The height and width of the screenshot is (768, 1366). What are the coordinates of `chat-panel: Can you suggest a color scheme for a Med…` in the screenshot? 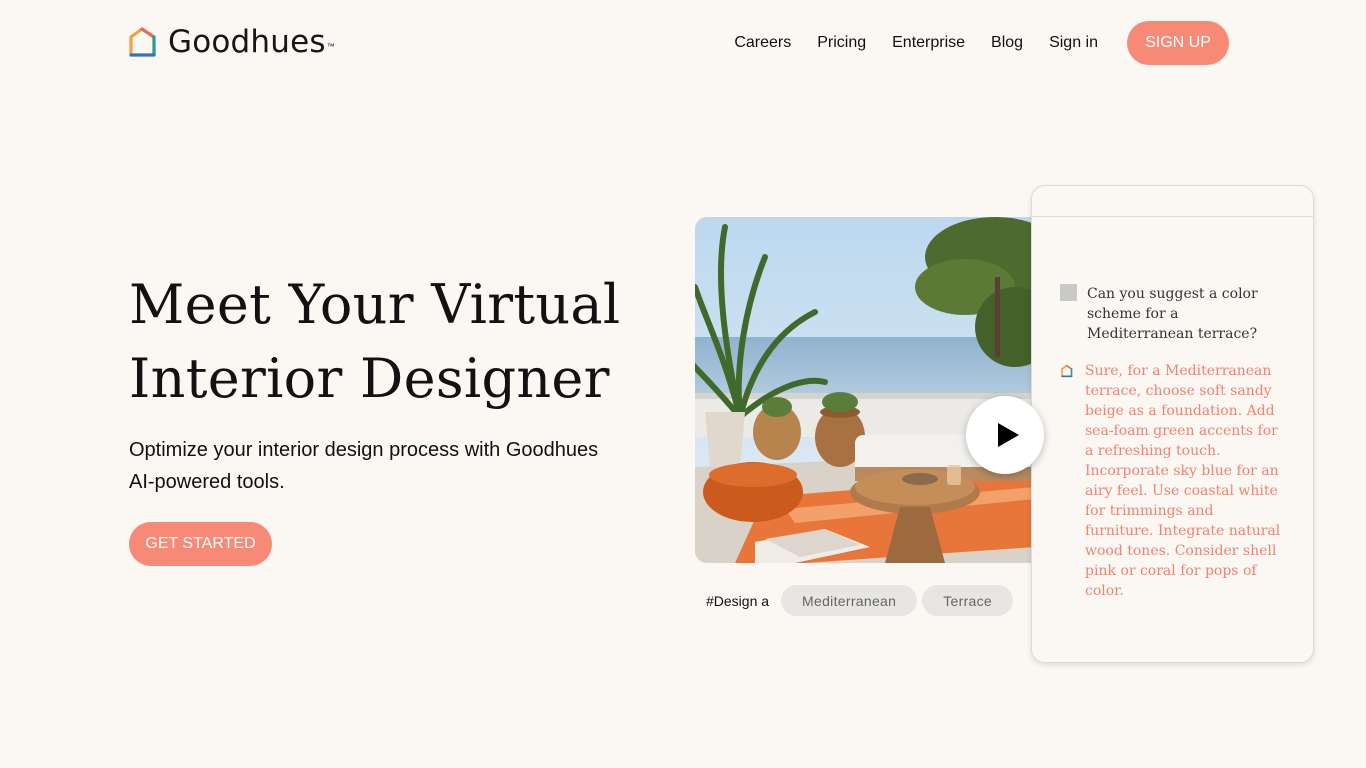 It's located at (1172, 424).